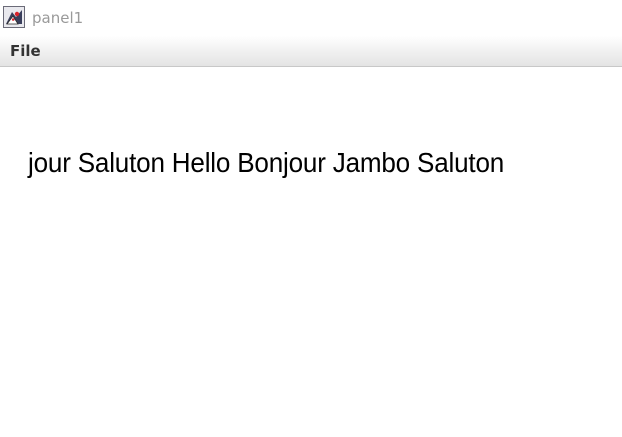 Image resolution: width=622 pixels, height=437 pixels. I want to click on window-title: panel1, so click(58, 18).